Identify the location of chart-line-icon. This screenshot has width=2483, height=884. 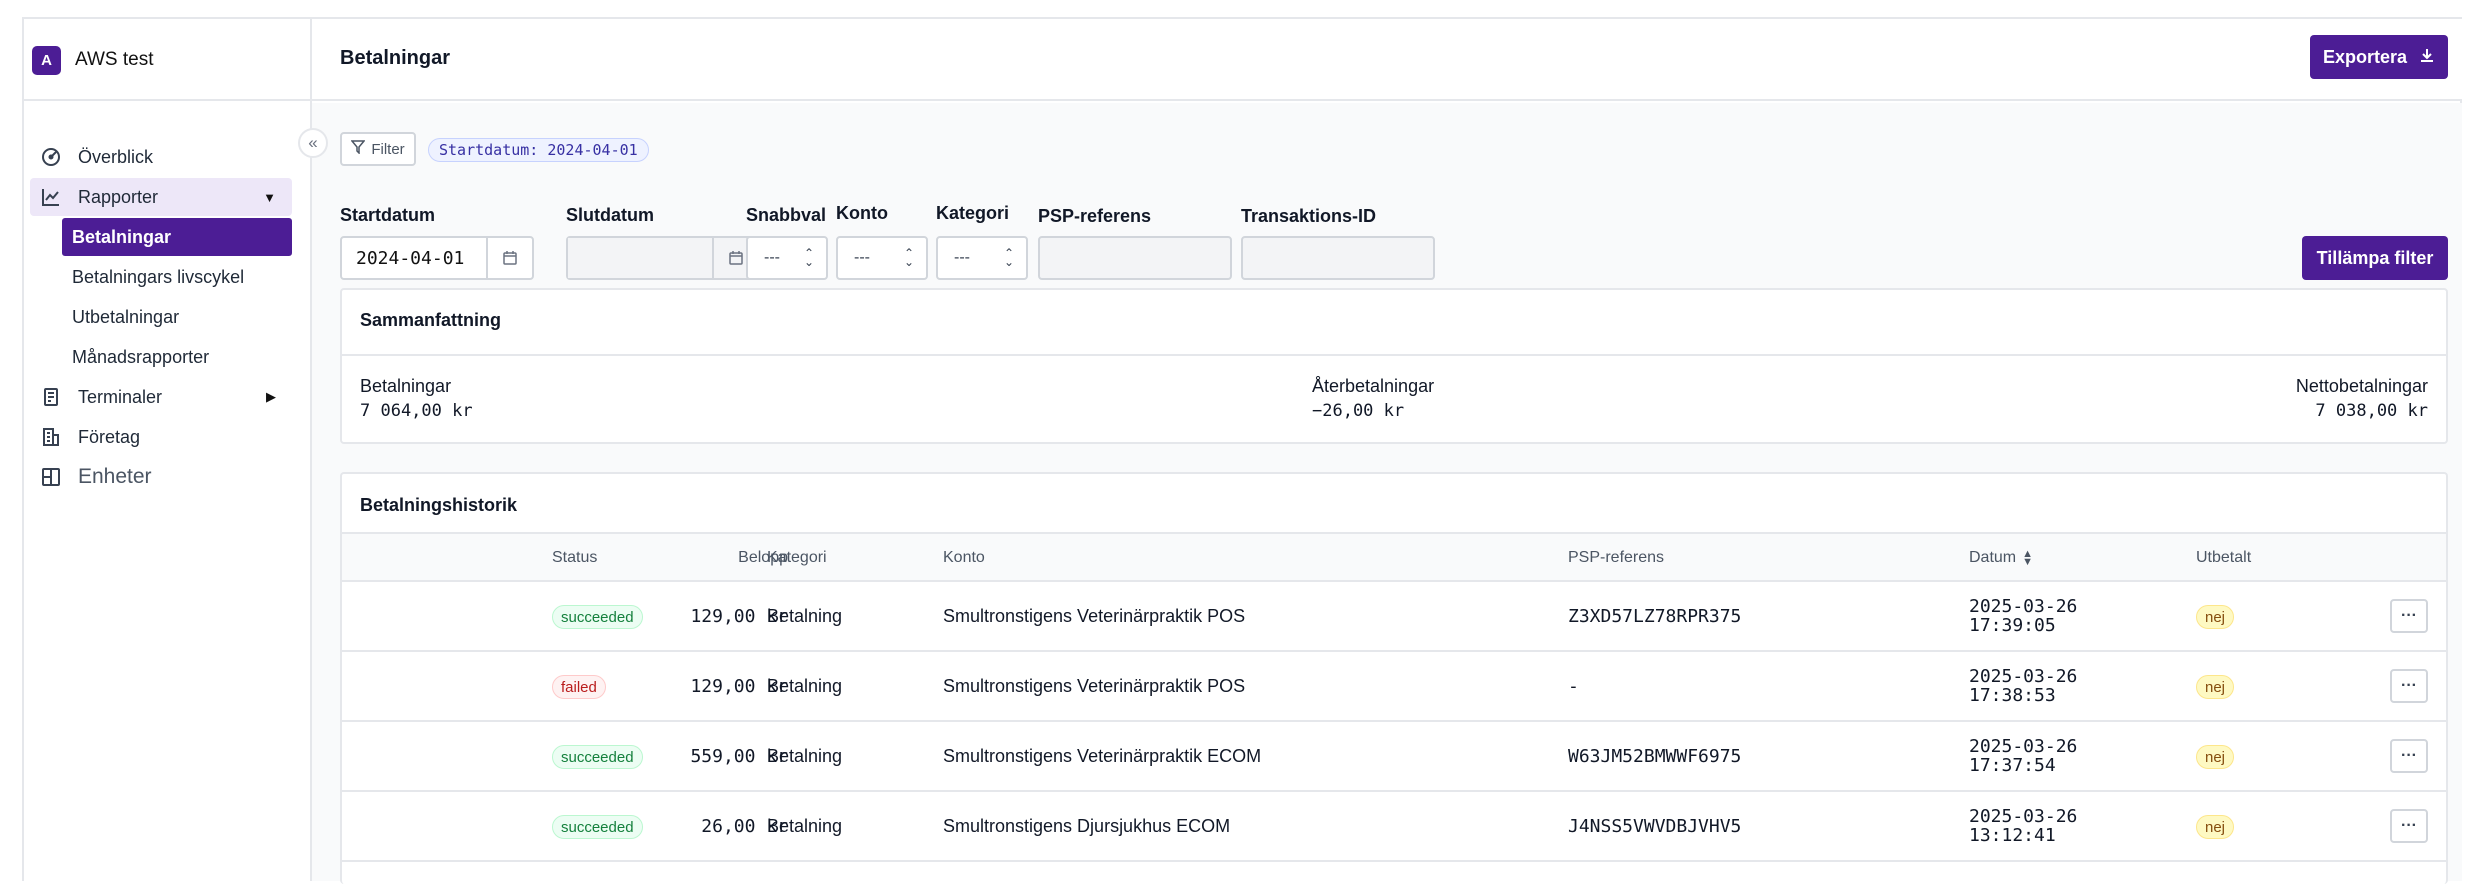
(51, 197).